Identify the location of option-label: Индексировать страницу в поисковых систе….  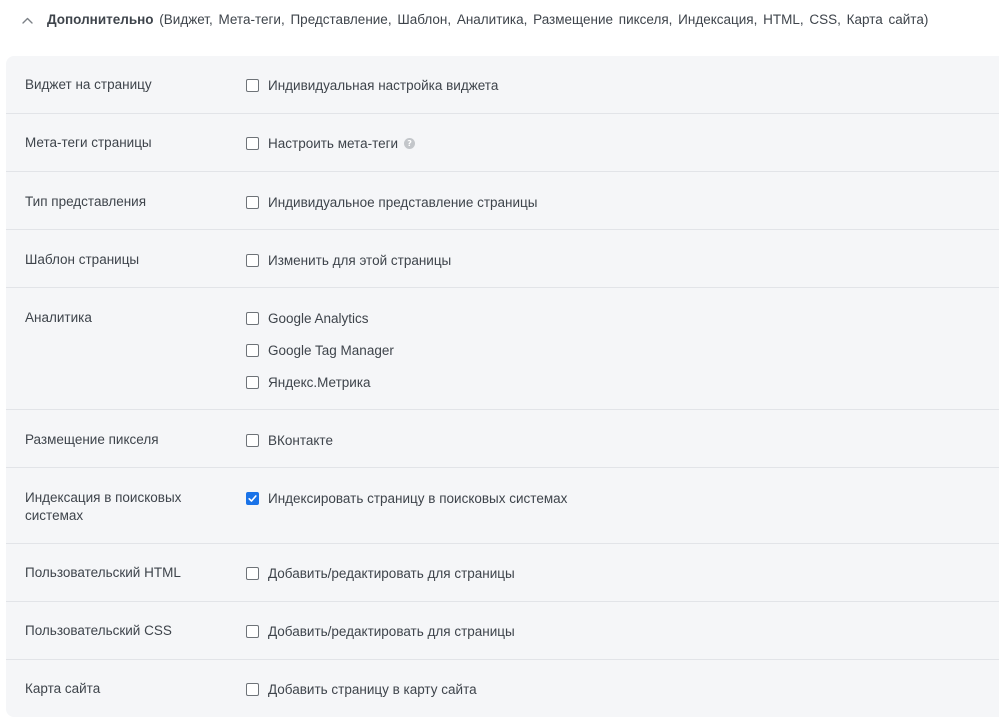
(418, 498).